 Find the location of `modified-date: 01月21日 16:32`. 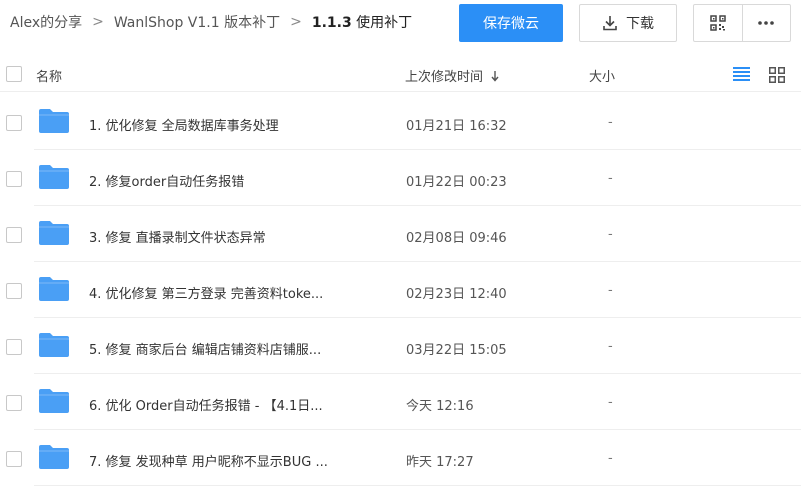

modified-date: 01月21日 16:32 is located at coordinates (456, 126).